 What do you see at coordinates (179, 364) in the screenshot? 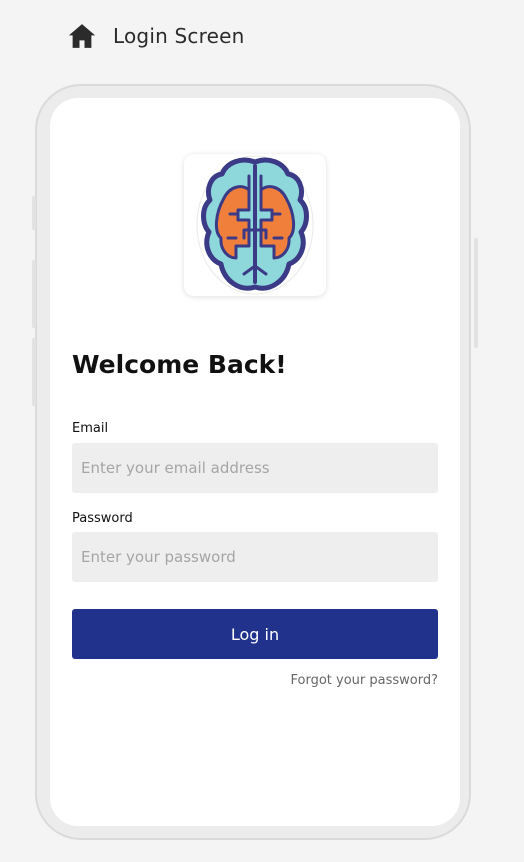
I see `welcome-heading: Welcome Back!` at bounding box center [179, 364].